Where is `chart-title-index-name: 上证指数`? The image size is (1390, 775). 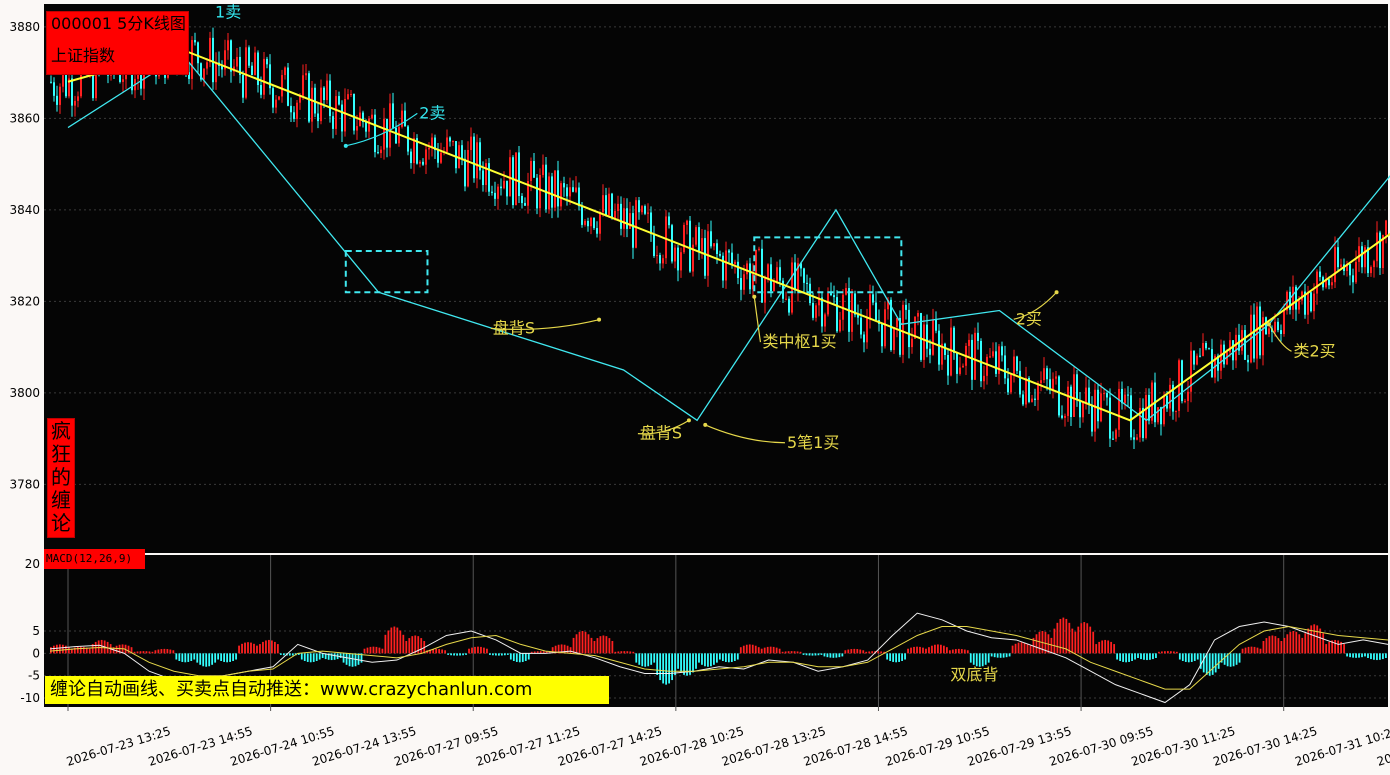 chart-title-index-name: 上证指数 is located at coordinates (83, 55).